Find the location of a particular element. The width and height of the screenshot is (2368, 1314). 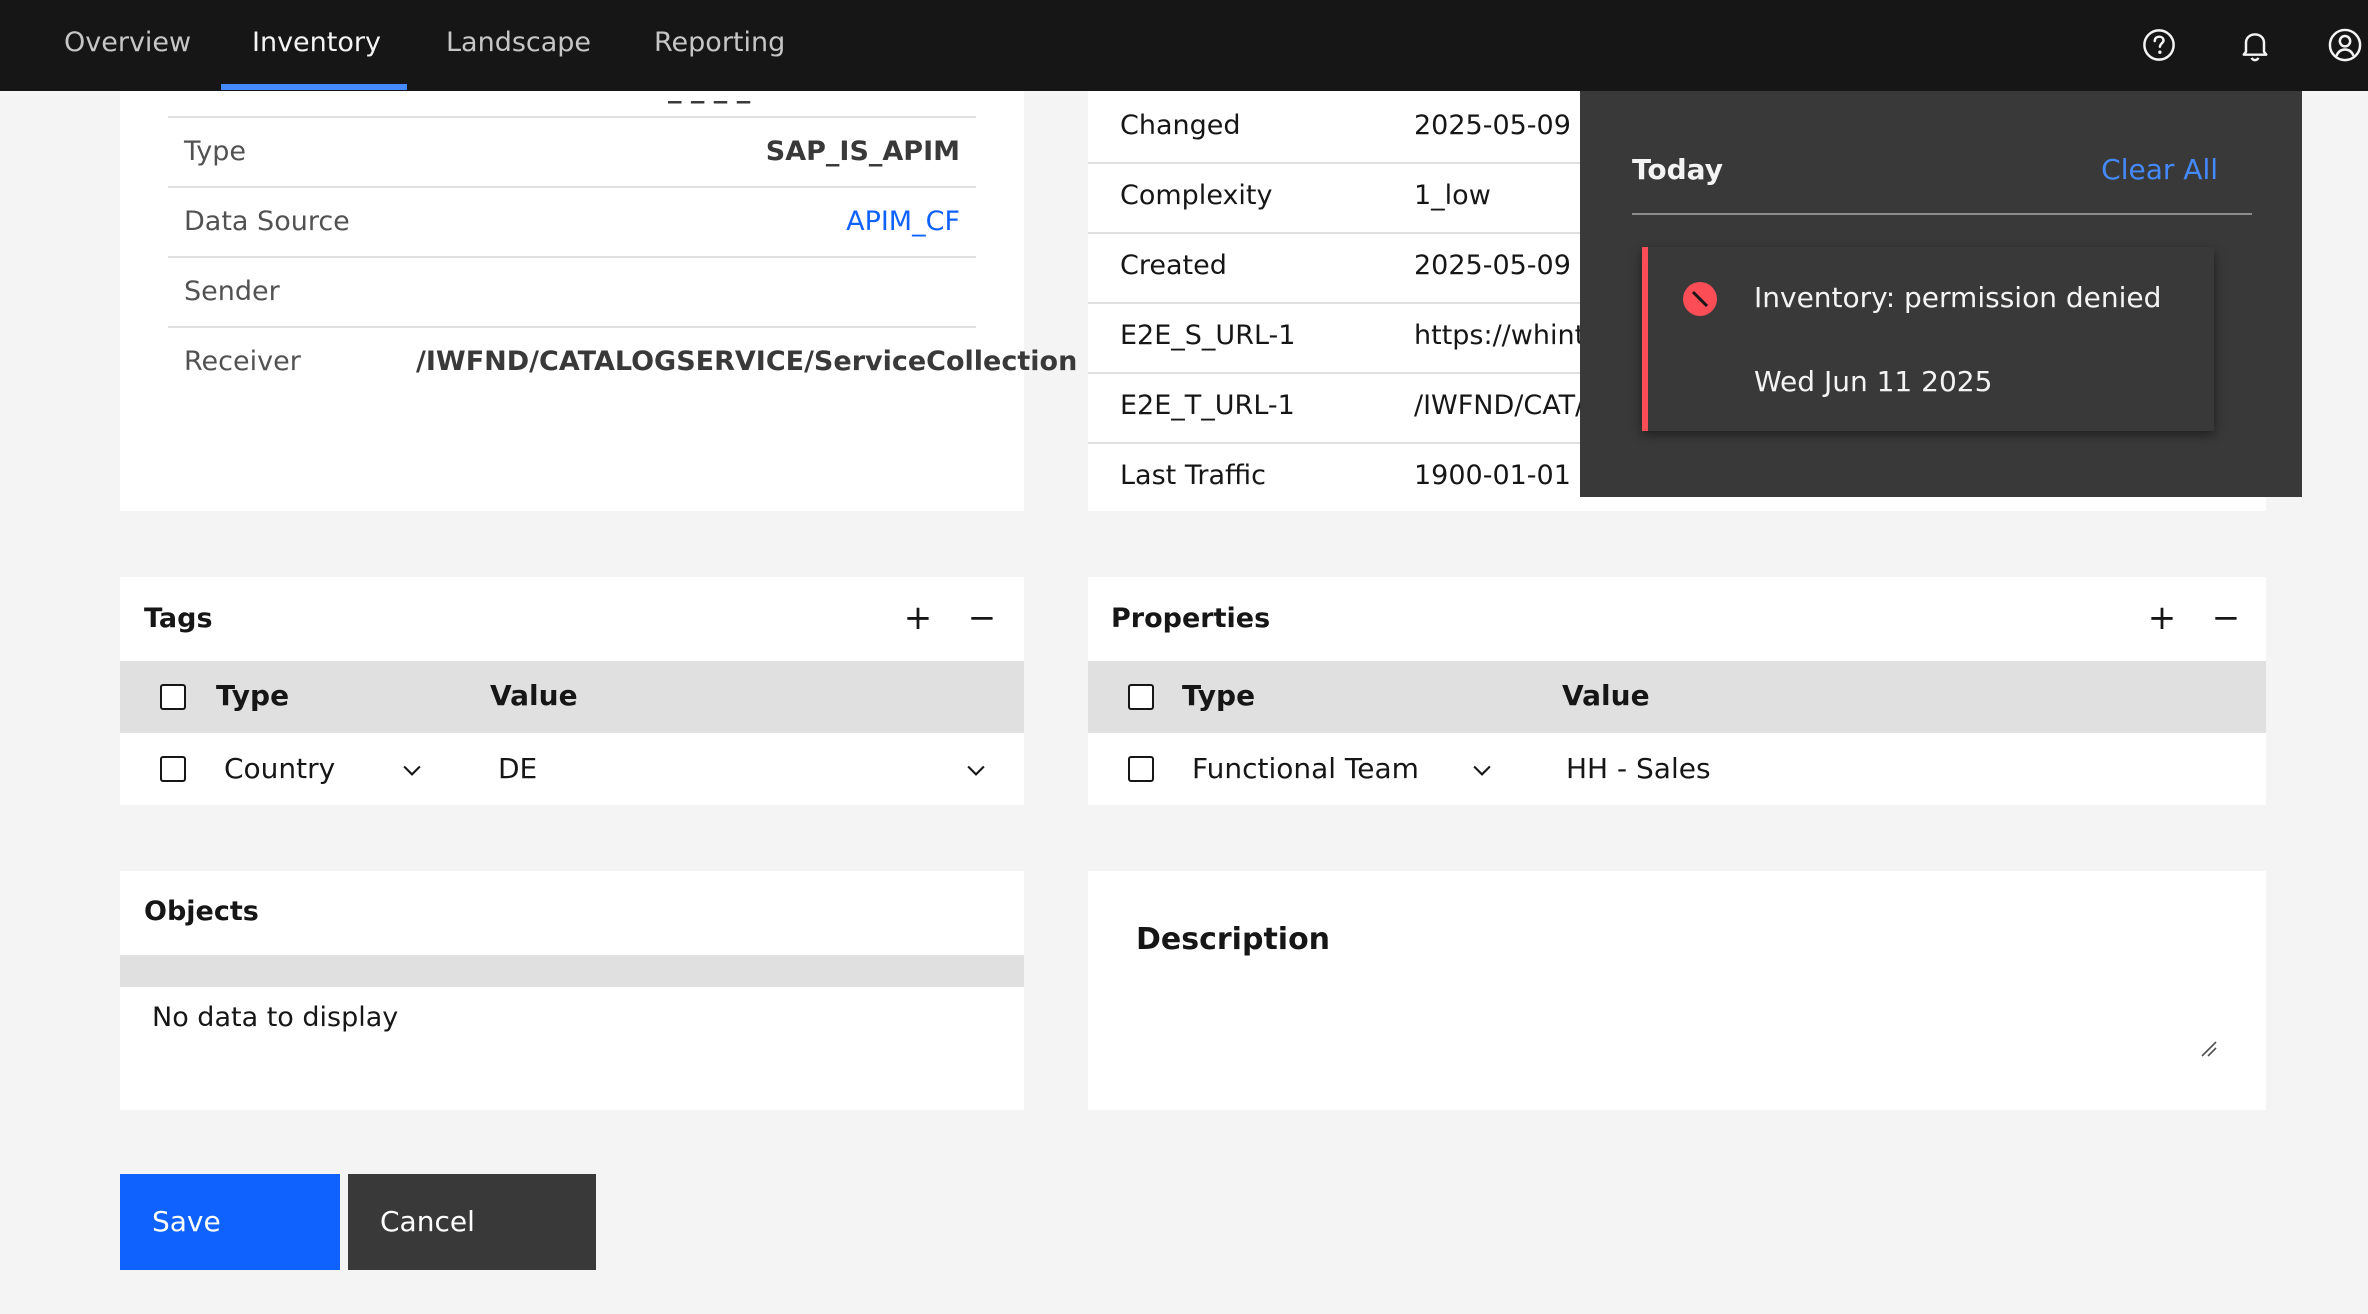

objects-empty-message: No data to display is located at coordinates (275, 1017).